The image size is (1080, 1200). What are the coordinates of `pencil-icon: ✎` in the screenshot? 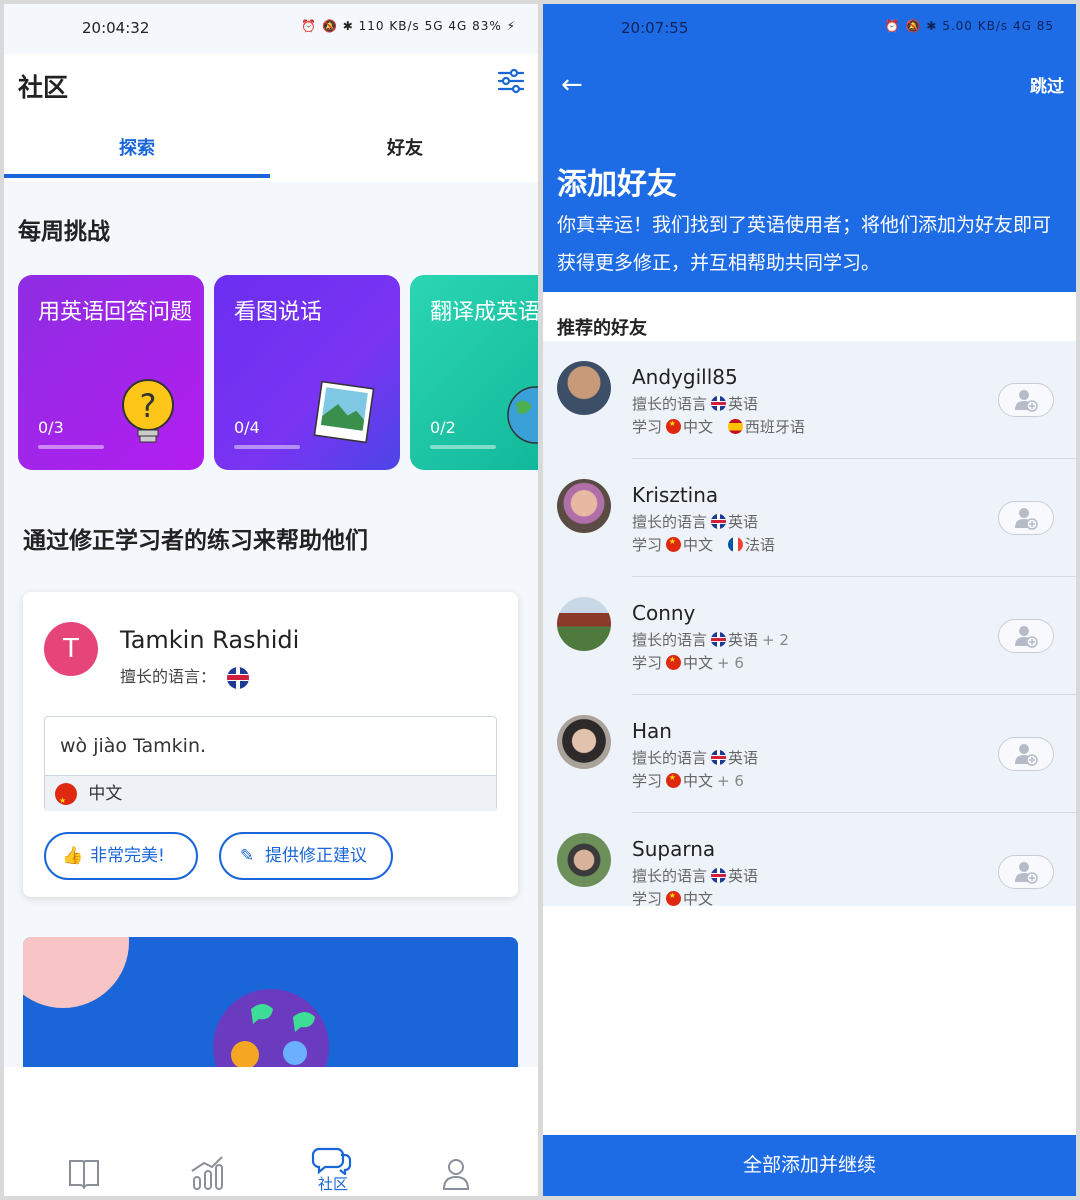 It's located at (247, 856).